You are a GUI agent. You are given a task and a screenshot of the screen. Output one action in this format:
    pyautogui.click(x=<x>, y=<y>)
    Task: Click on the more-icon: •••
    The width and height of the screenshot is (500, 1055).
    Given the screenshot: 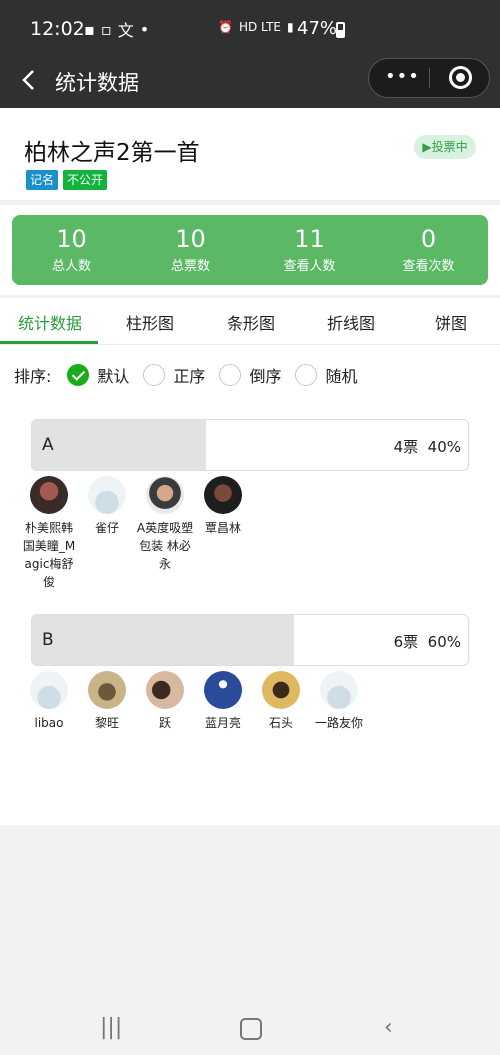 What is the action you would take?
    pyautogui.click(x=402, y=77)
    